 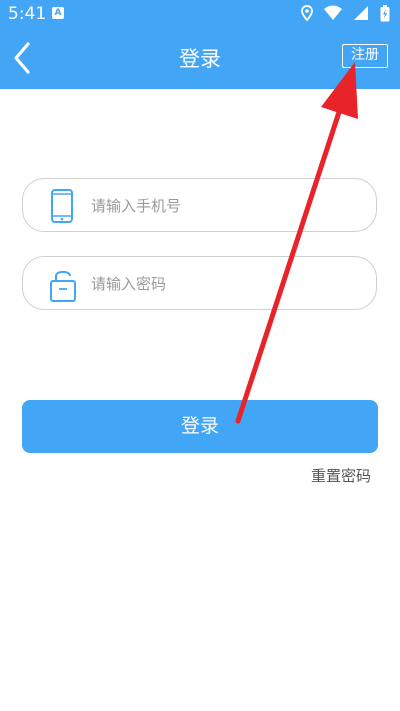 What do you see at coordinates (226, 284) in the screenshot?
I see `password-input` at bounding box center [226, 284].